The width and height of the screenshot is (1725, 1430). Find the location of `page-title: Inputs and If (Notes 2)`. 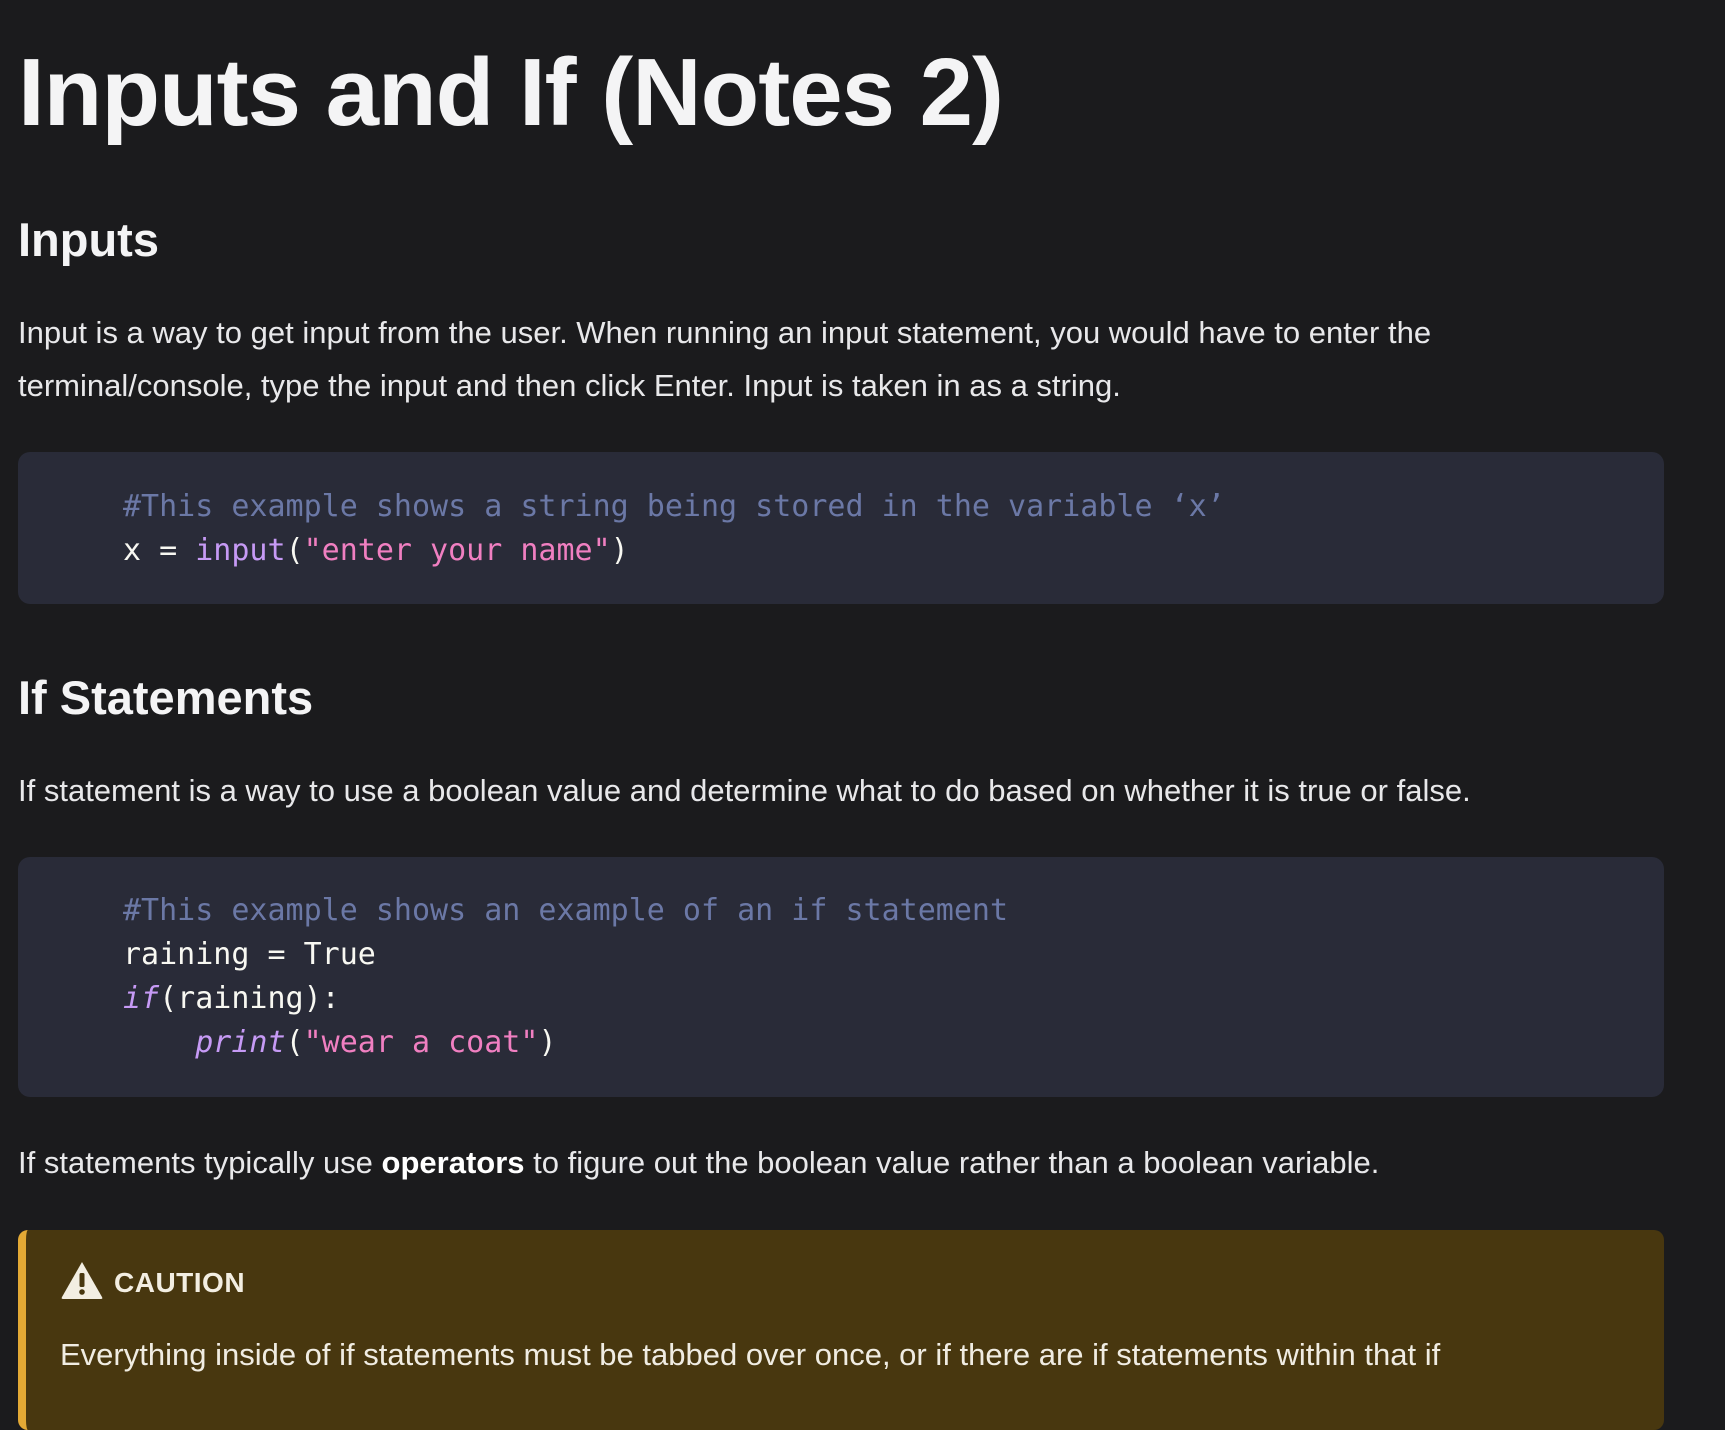

page-title: Inputs and If (Notes 2) is located at coordinates (511, 92).